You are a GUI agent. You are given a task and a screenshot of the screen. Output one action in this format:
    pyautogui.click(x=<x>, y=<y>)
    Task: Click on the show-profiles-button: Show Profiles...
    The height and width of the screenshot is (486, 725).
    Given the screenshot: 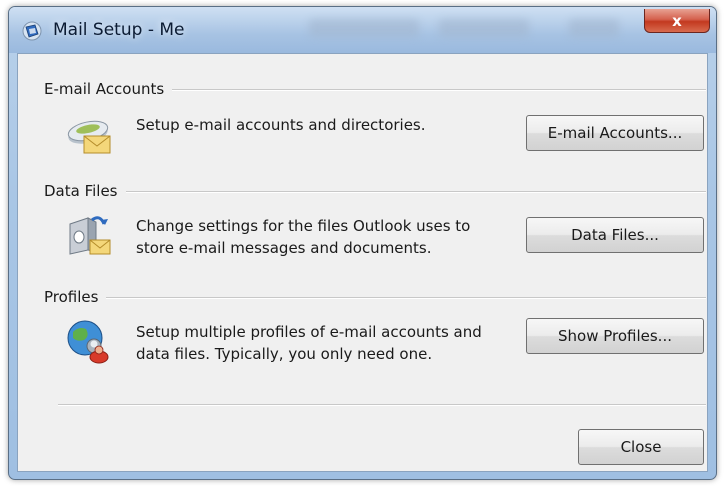 What is the action you would take?
    pyautogui.click(x=615, y=336)
    